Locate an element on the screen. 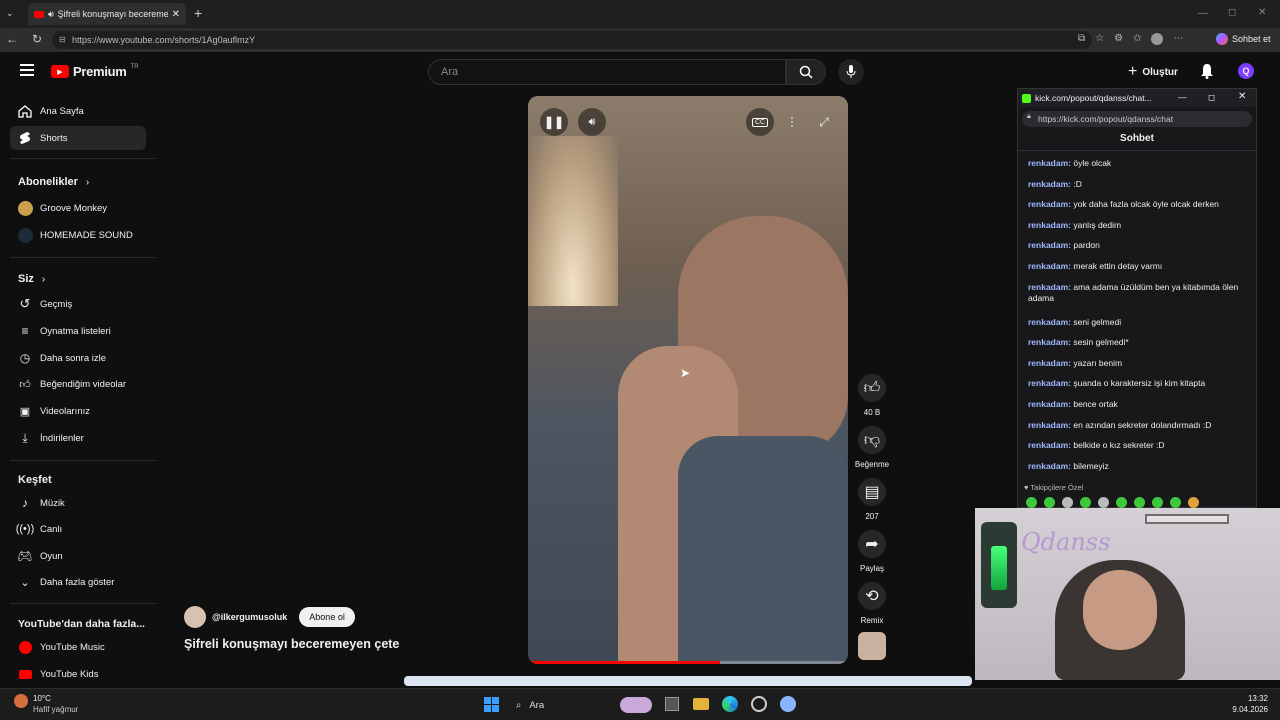  sidebar-item-groove-monkey: Groove Monkey is located at coordinates (78, 208).